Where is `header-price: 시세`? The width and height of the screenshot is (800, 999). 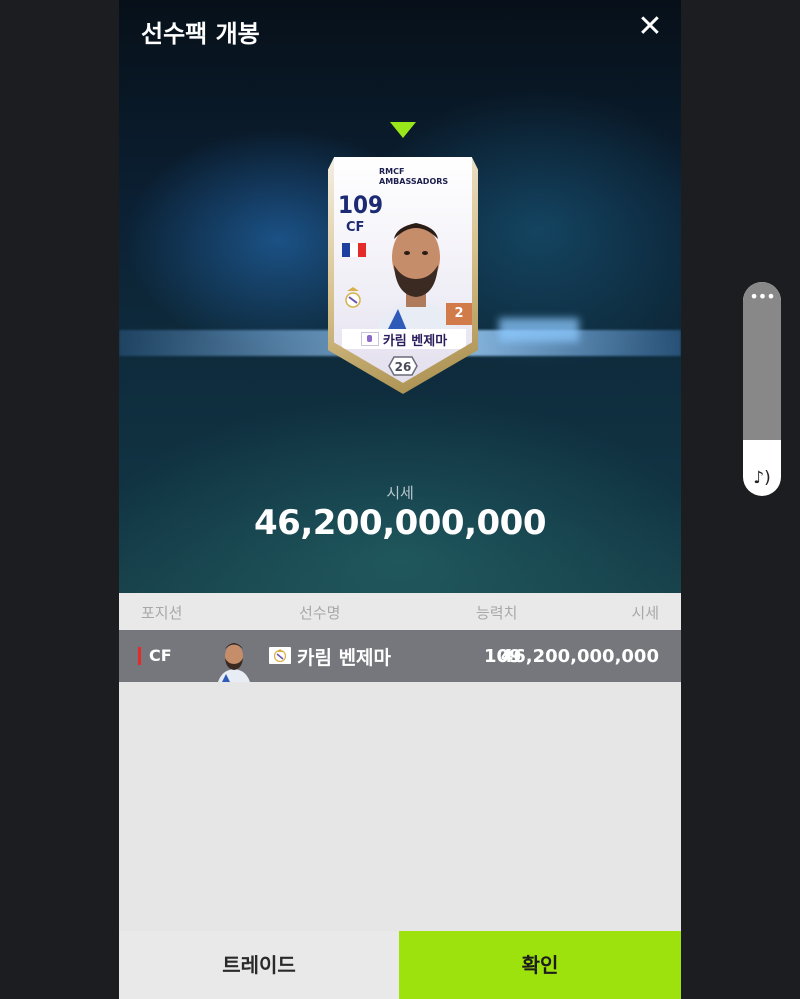 header-price: 시세 is located at coordinates (645, 613).